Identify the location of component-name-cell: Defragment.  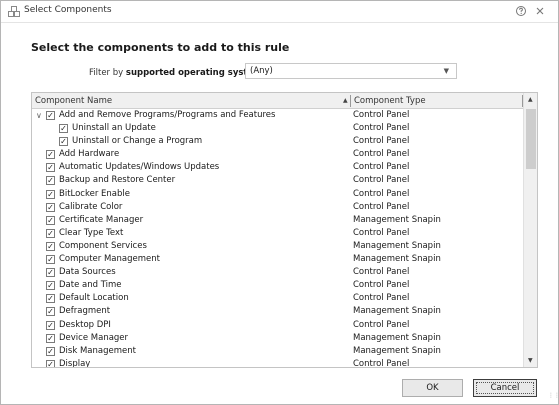
(85, 311).